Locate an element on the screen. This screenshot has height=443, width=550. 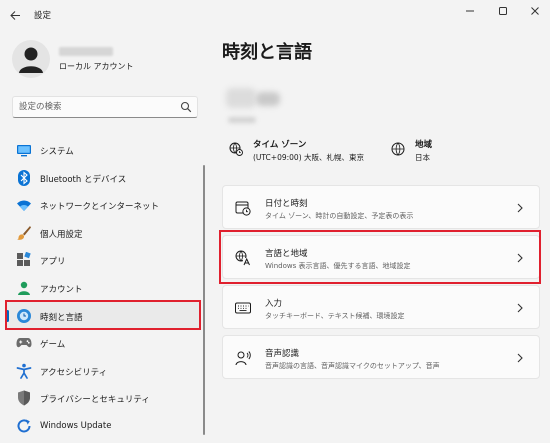
region-title: 地域 is located at coordinates (424, 145).